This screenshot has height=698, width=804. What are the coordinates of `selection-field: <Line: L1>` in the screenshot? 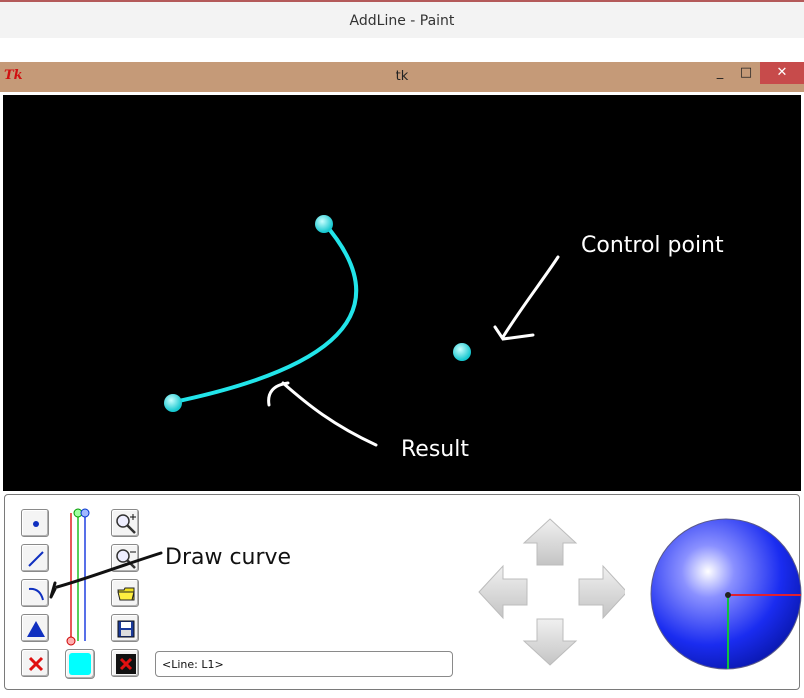 It's located at (304, 664).